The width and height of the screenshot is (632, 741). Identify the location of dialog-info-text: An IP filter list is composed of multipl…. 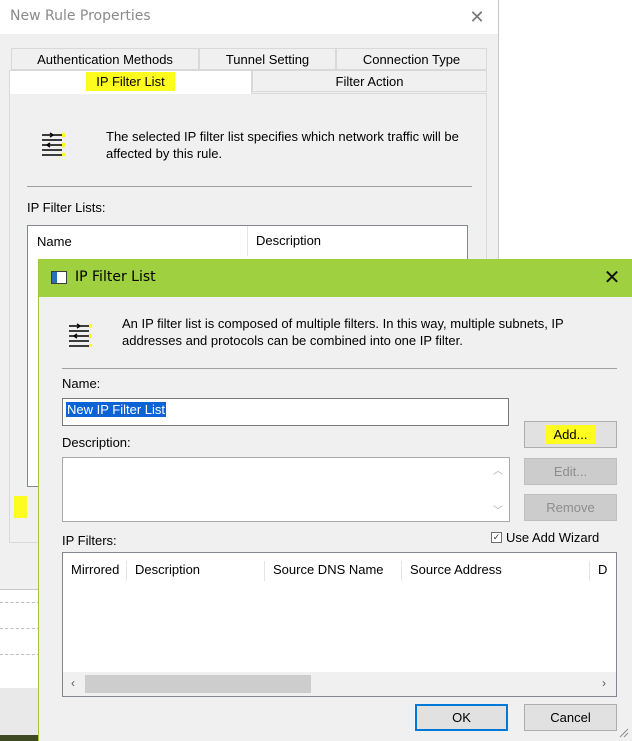
(343, 332).